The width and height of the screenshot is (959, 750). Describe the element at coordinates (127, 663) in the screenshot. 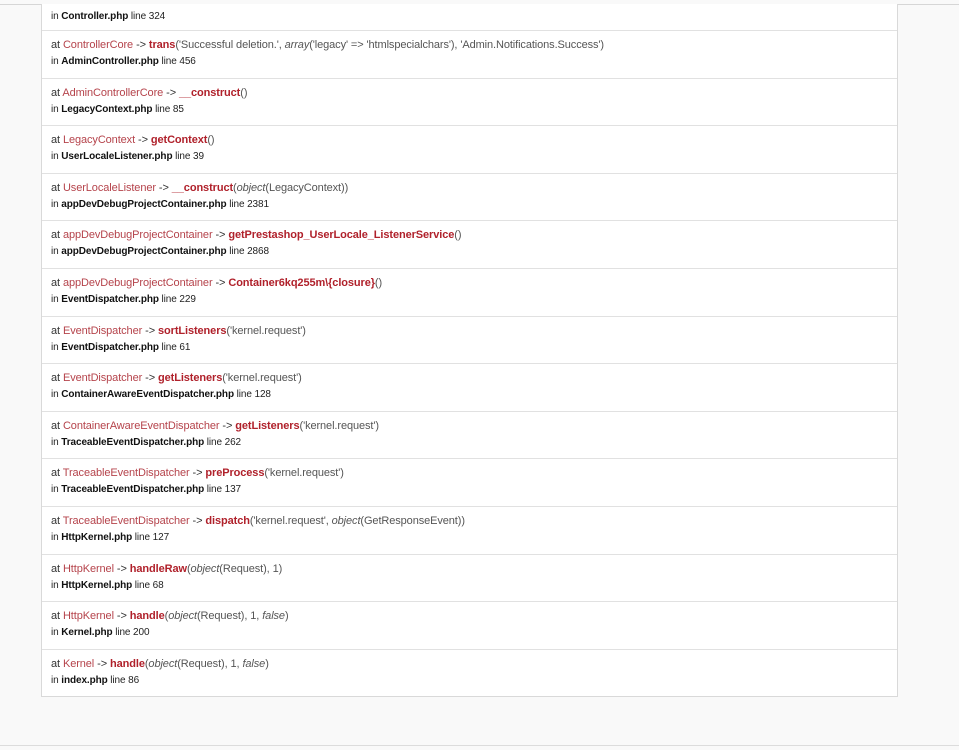

I see `method-name: handle` at that location.